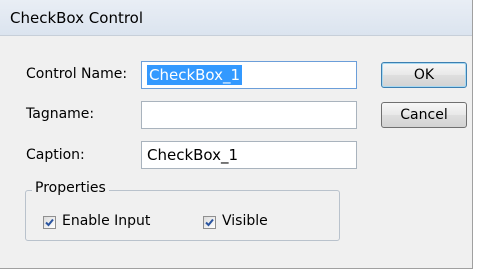 This screenshot has height=271, width=486. What do you see at coordinates (106, 221) in the screenshot?
I see `enable-input-label: Enable Input` at bounding box center [106, 221].